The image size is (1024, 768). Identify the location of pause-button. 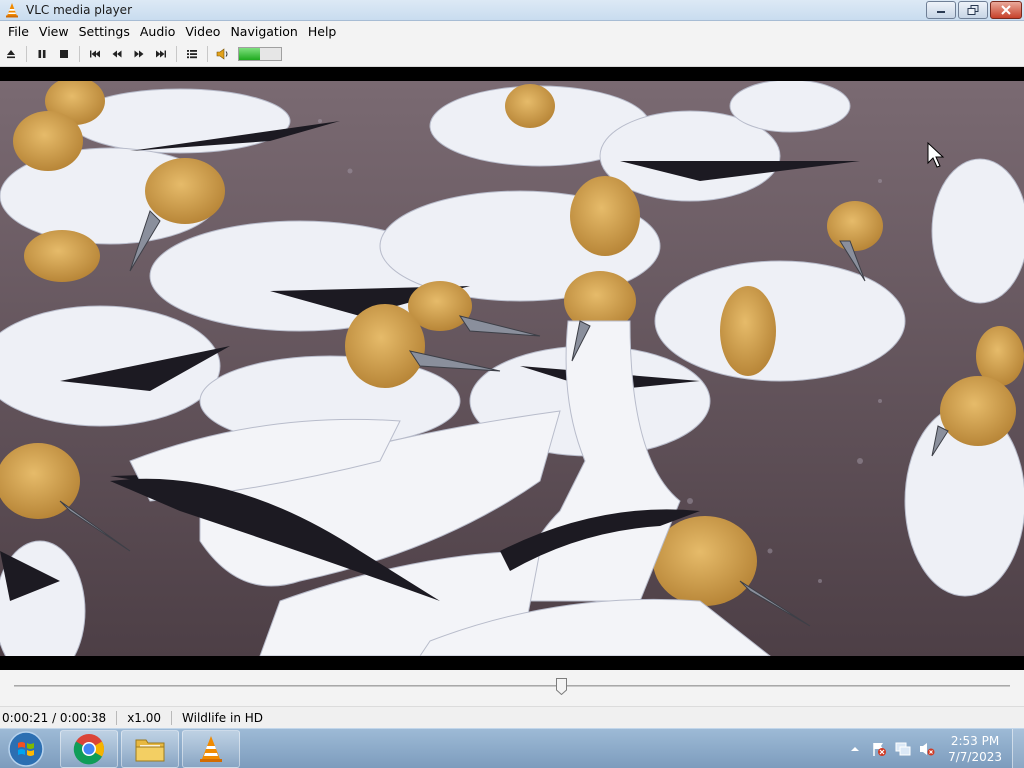
(42, 54).